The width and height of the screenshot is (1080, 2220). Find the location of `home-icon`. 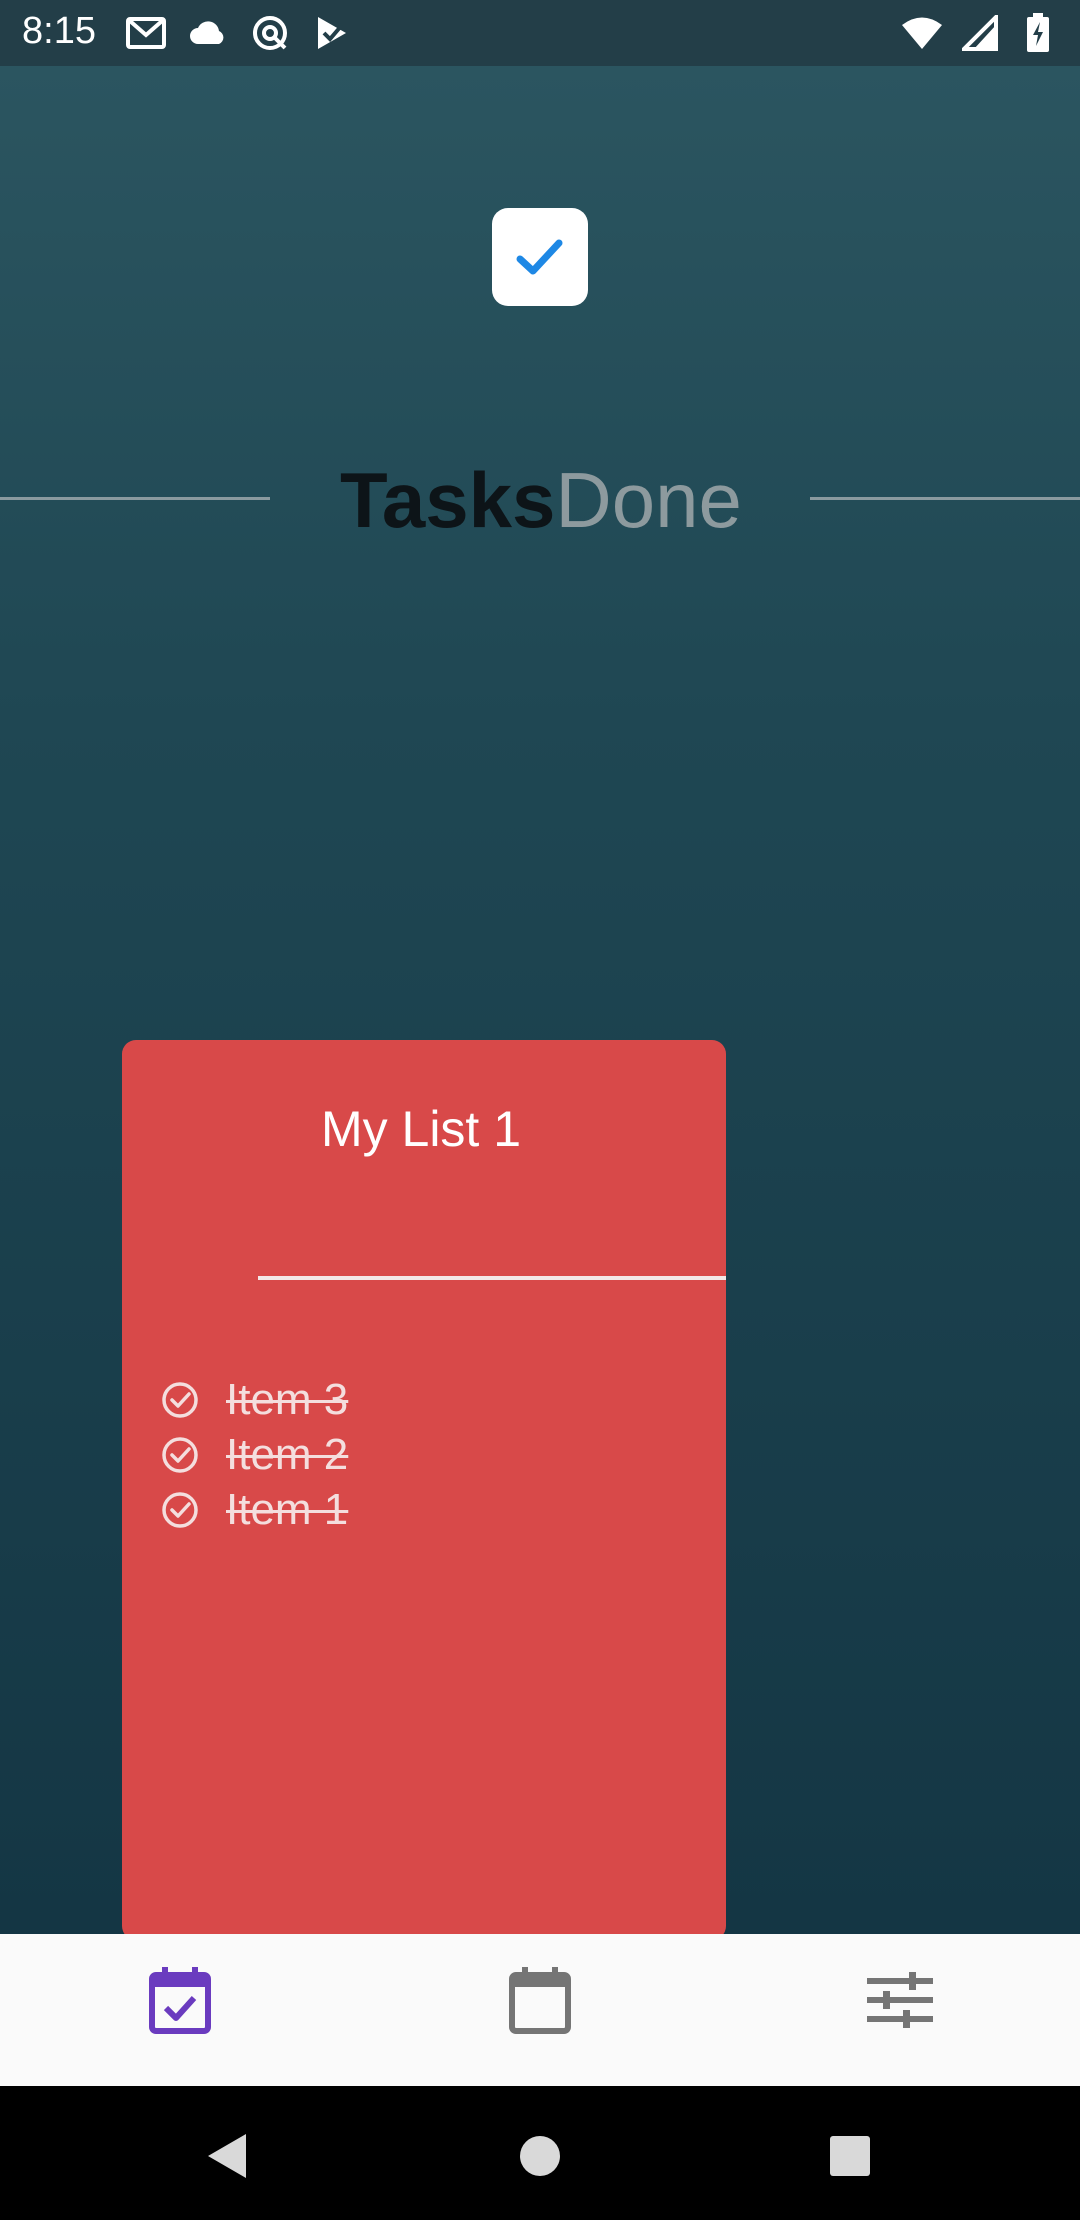

home-icon is located at coordinates (540, 2156).